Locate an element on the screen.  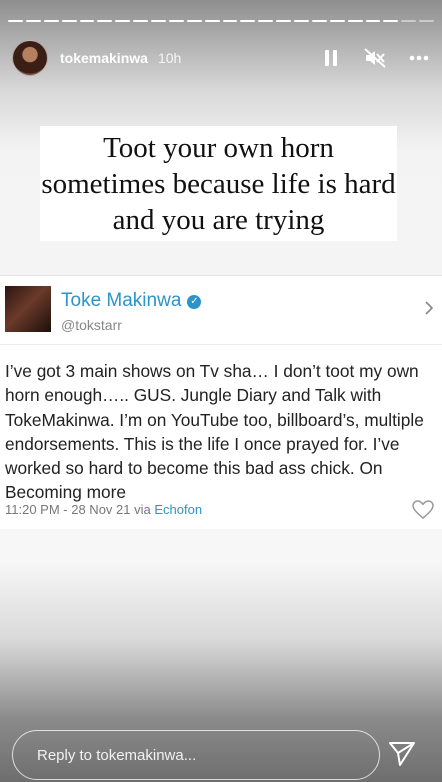
more-icon is located at coordinates (419, 58).